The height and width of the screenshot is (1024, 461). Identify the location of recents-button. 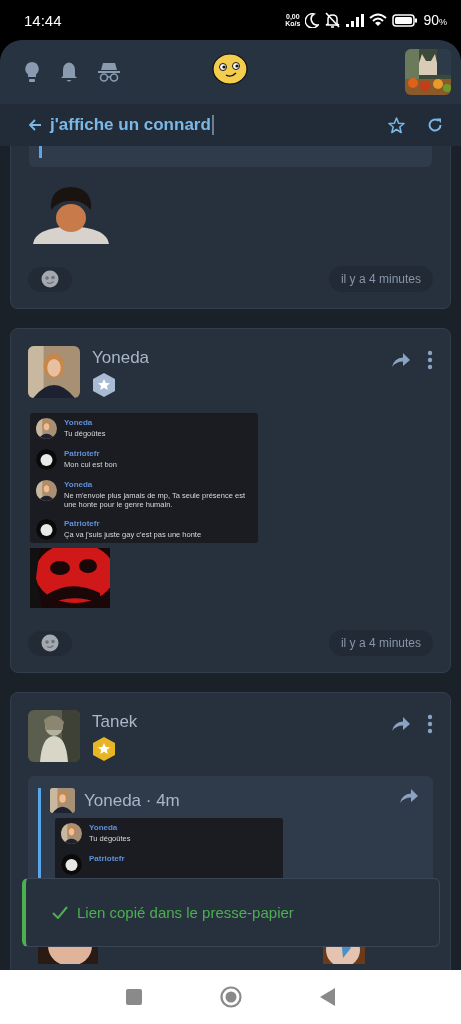
(133, 997).